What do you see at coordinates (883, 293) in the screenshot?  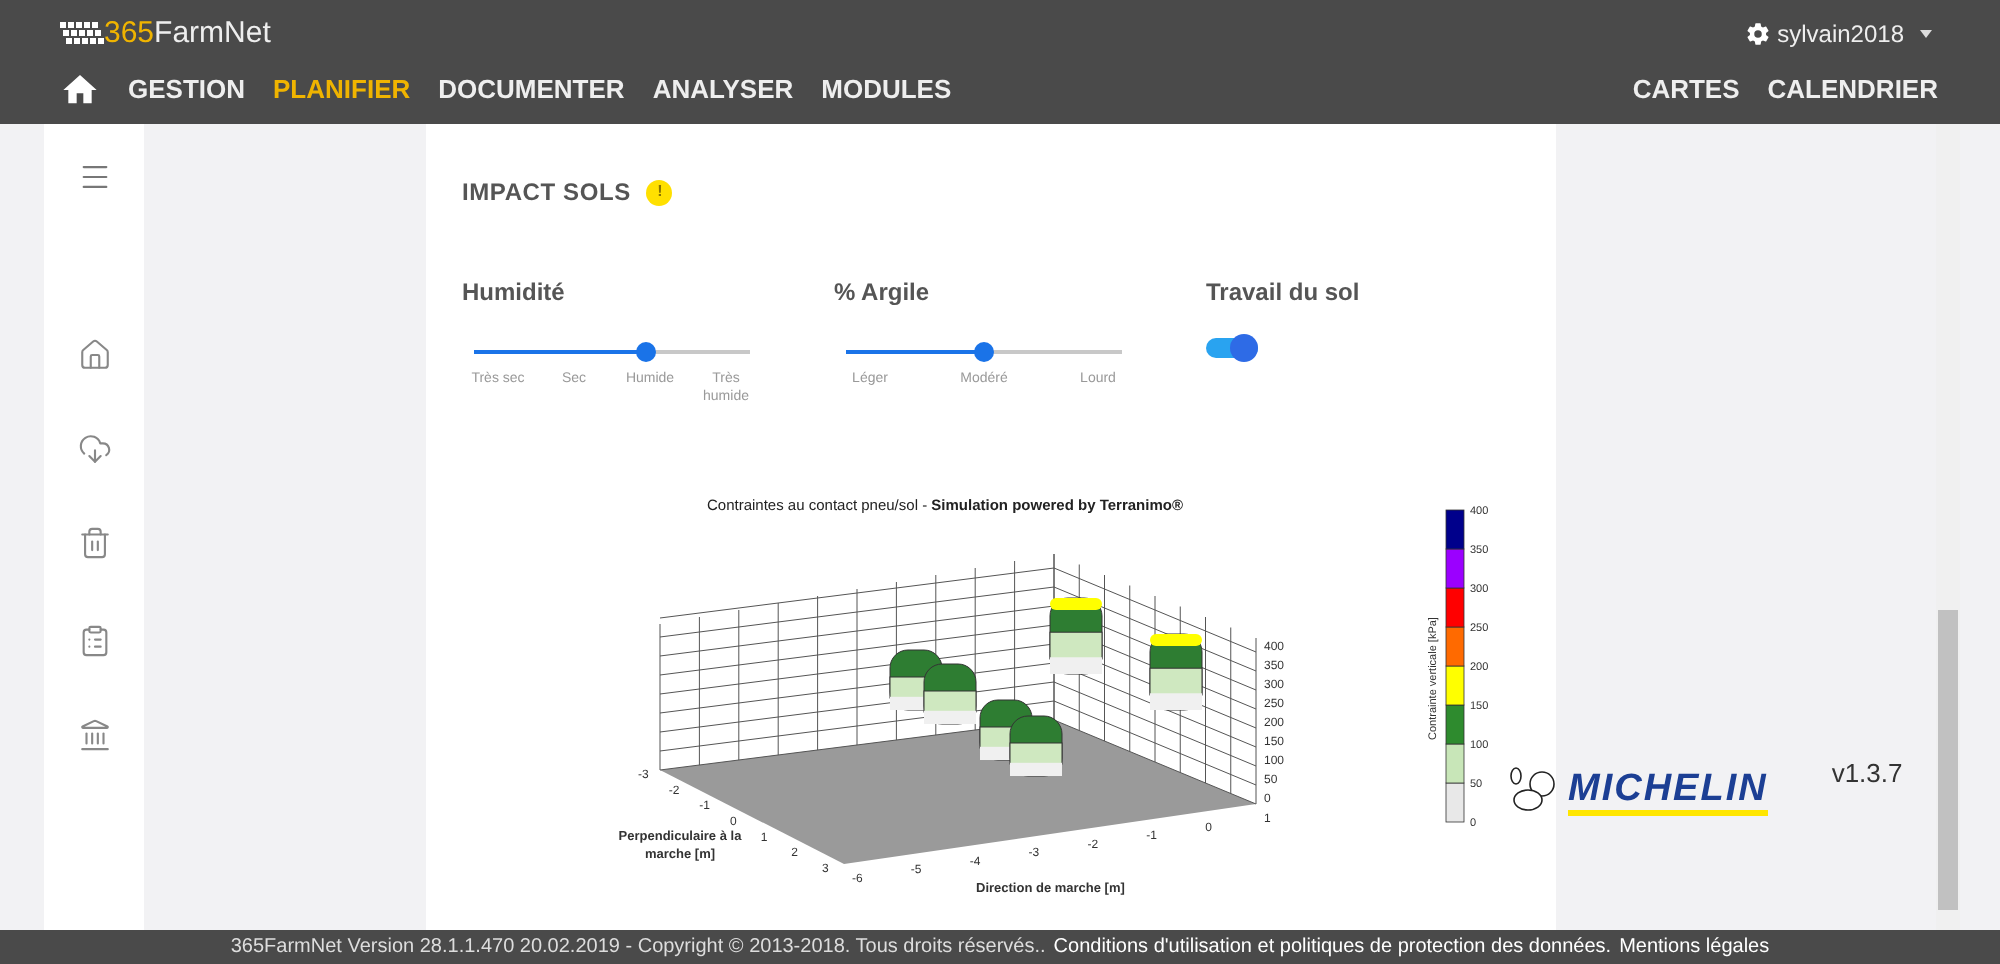 I see `slider-label: % Argile` at bounding box center [883, 293].